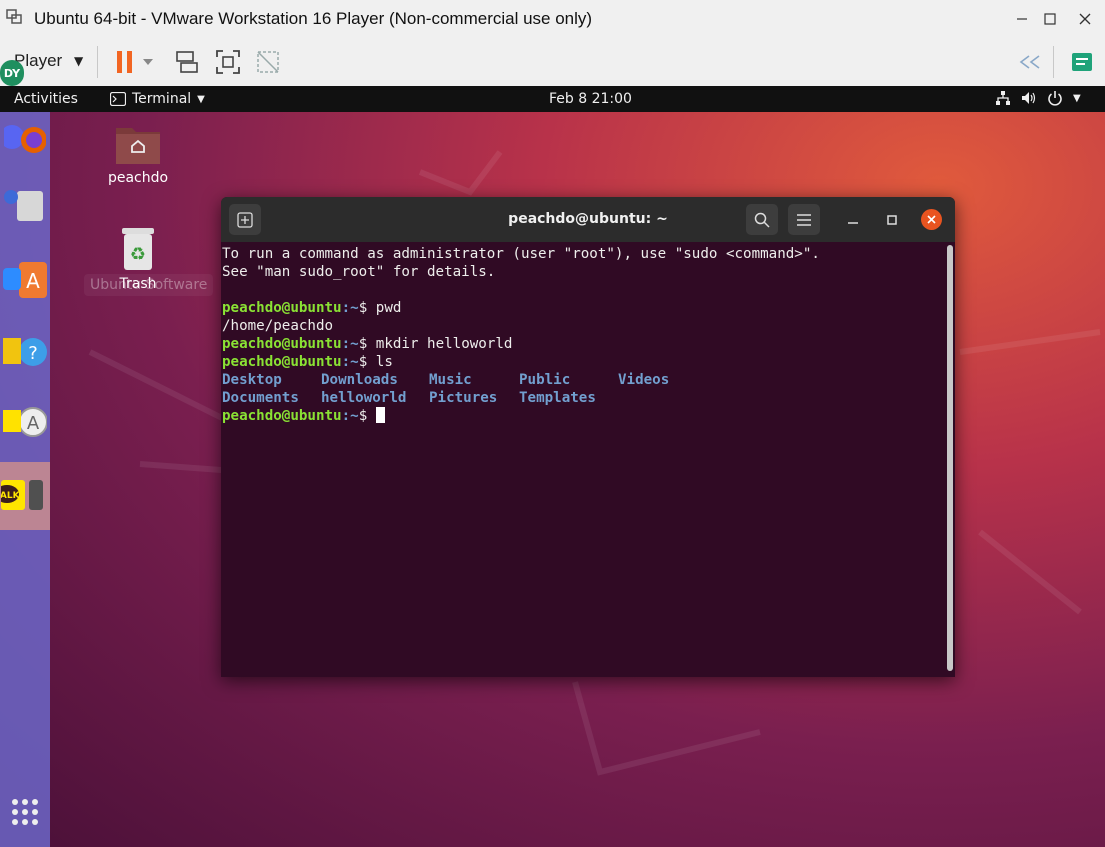 The width and height of the screenshot is (1105, 847). Describe the element at coordinates (162, 99) in the screenshot. I see `app-menu-label: Terminal` at that location.